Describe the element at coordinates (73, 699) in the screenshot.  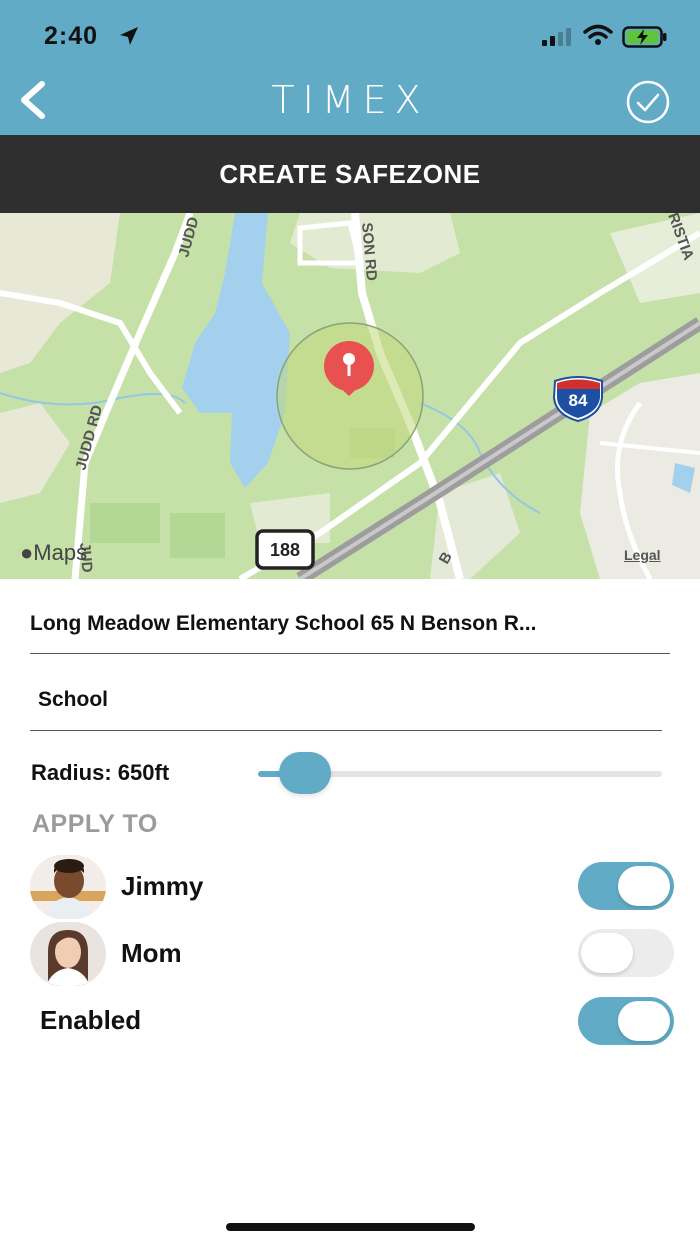
I see `safezone-name-value: School` at that location.